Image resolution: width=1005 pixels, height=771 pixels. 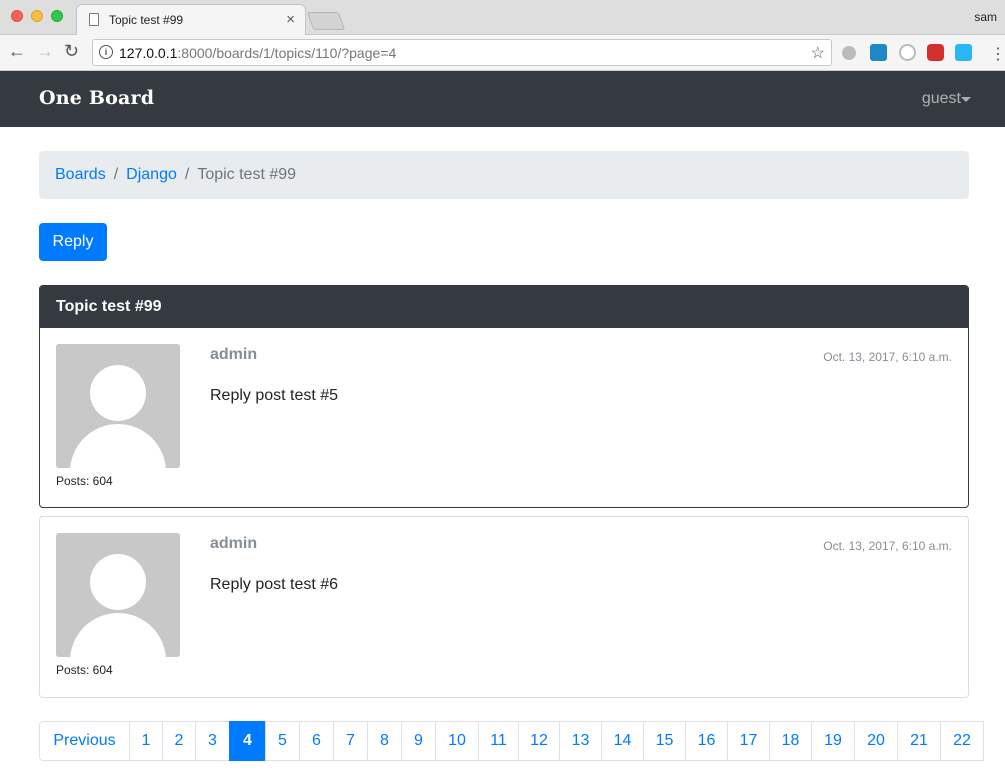 What do you see at coordinates (622, 741) in the screenshot?
I see `page-link-14: 14` at bounding box center [622, 741].